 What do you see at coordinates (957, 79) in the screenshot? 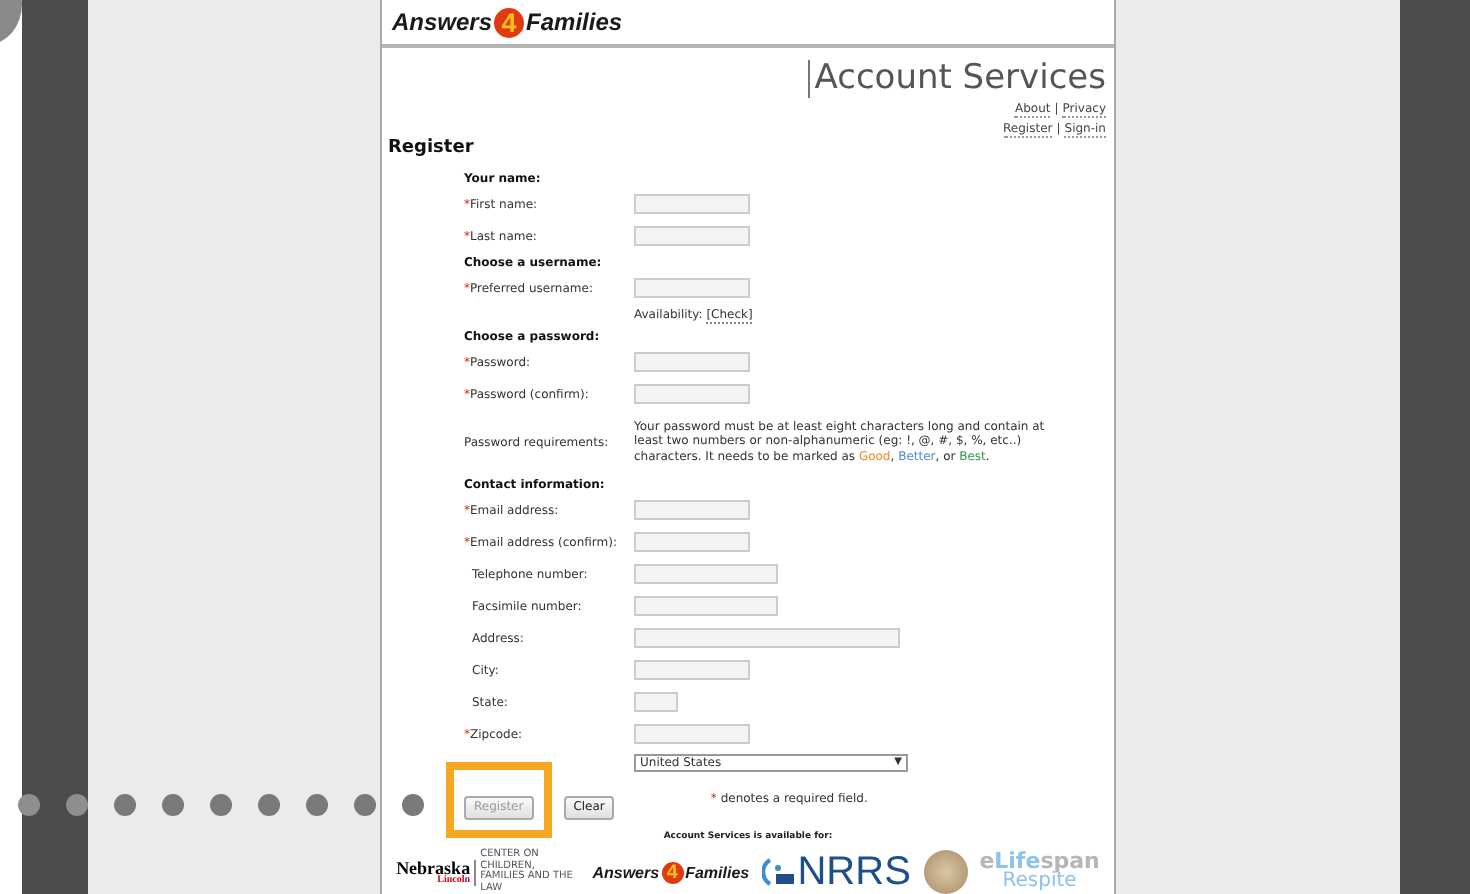
I see `page-title: Account Services` at bounding box center [957, 79].